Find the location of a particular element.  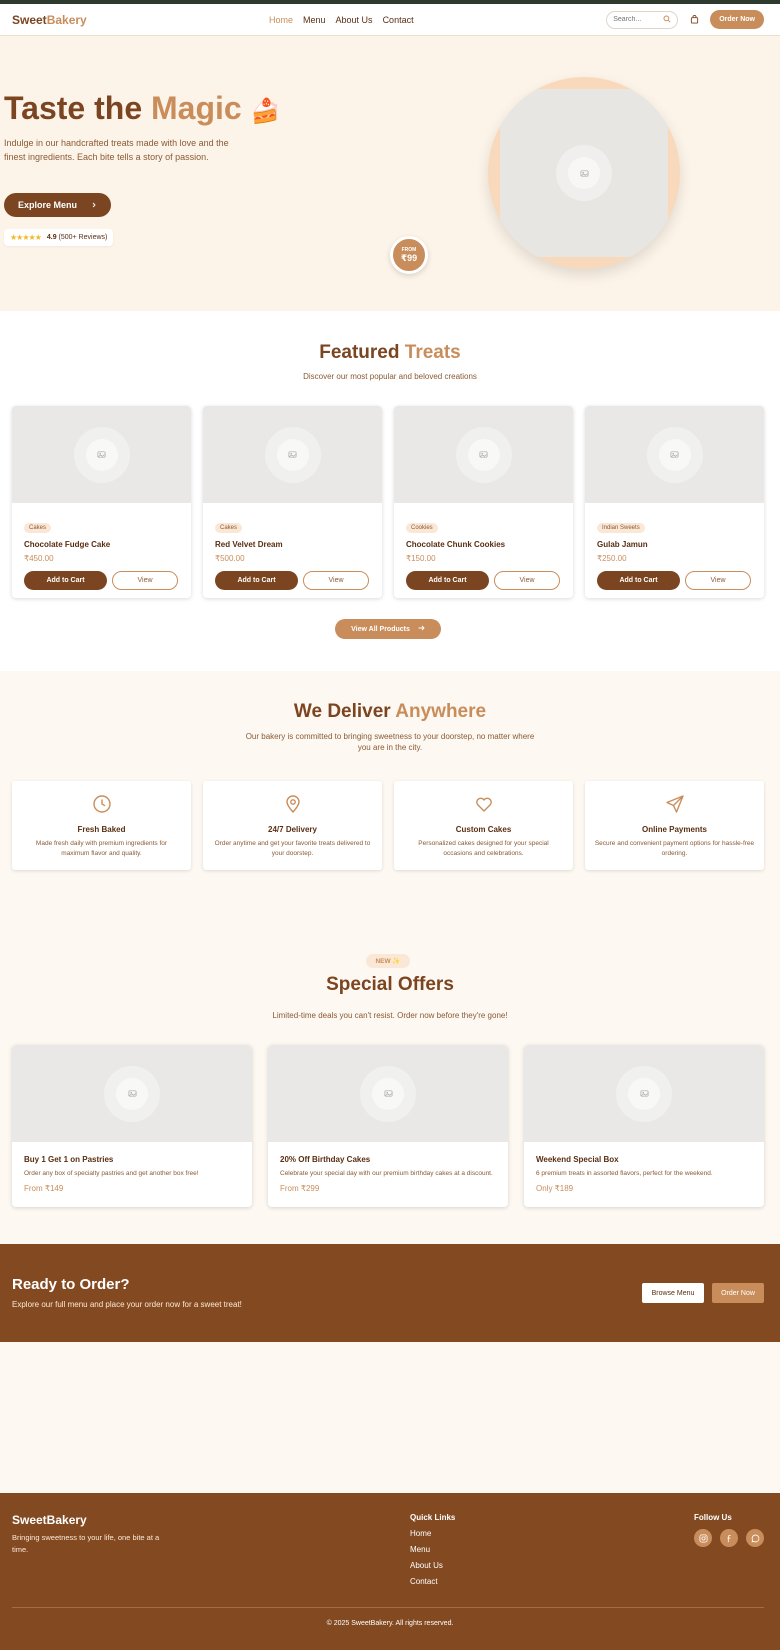

cta-title: Ready to Order? is located at coordinates (71, 1284).